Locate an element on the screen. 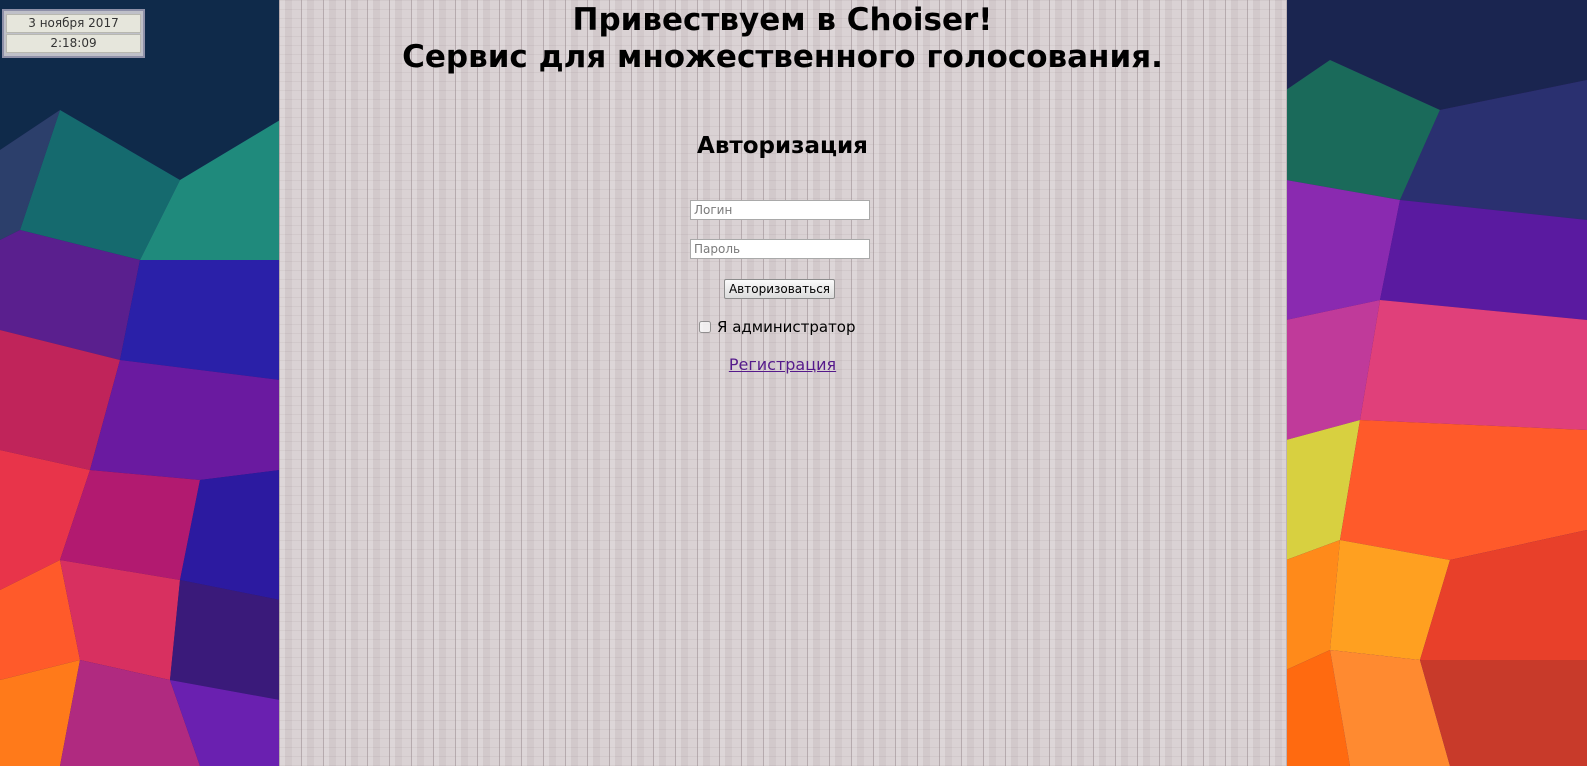 The image size is (1587, 766). page-title-line2: Сервис для множественного голосования. is located at coordinates (782, 57).